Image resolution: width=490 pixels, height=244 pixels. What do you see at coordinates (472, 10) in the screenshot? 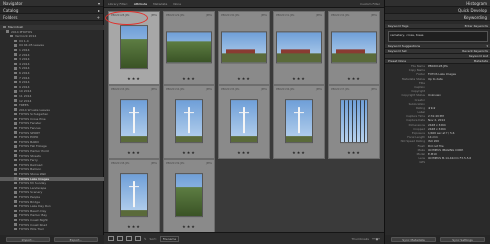
I see `quick-develop-title: Quick Develop` at bounding box center [472, 10].